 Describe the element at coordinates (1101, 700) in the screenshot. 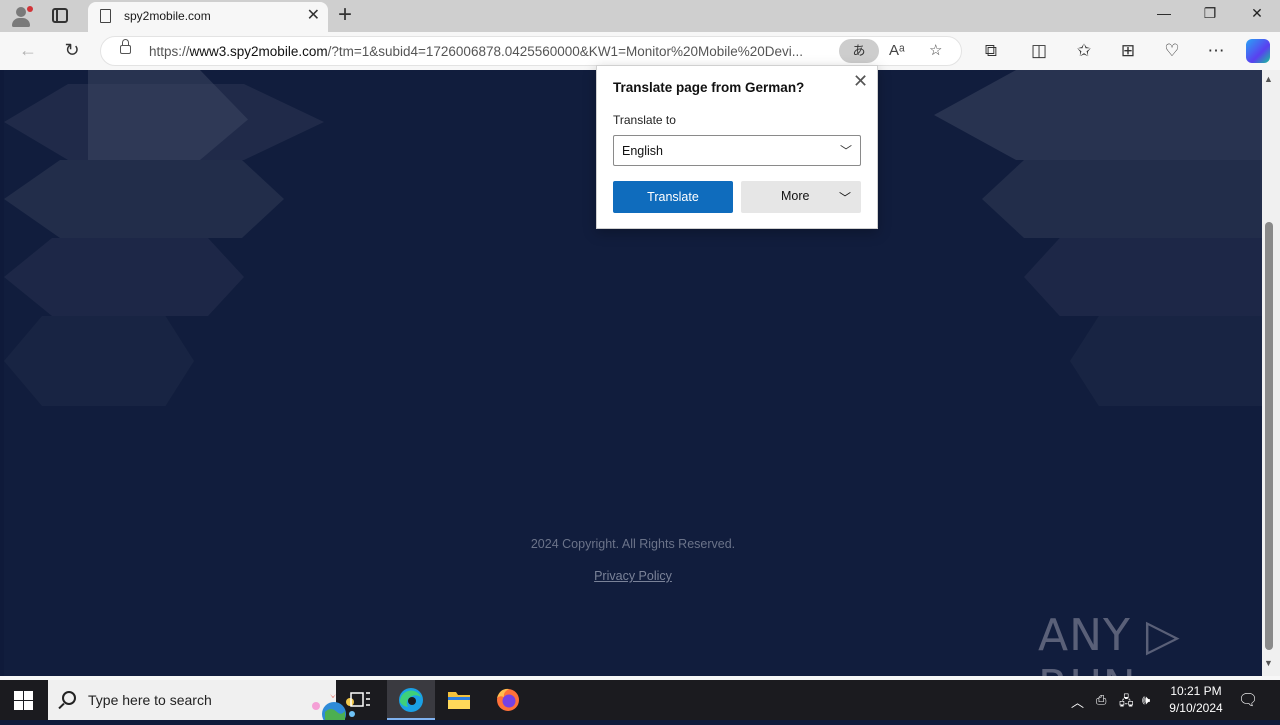

I see `meet-now-icon: ⎙` at that location.